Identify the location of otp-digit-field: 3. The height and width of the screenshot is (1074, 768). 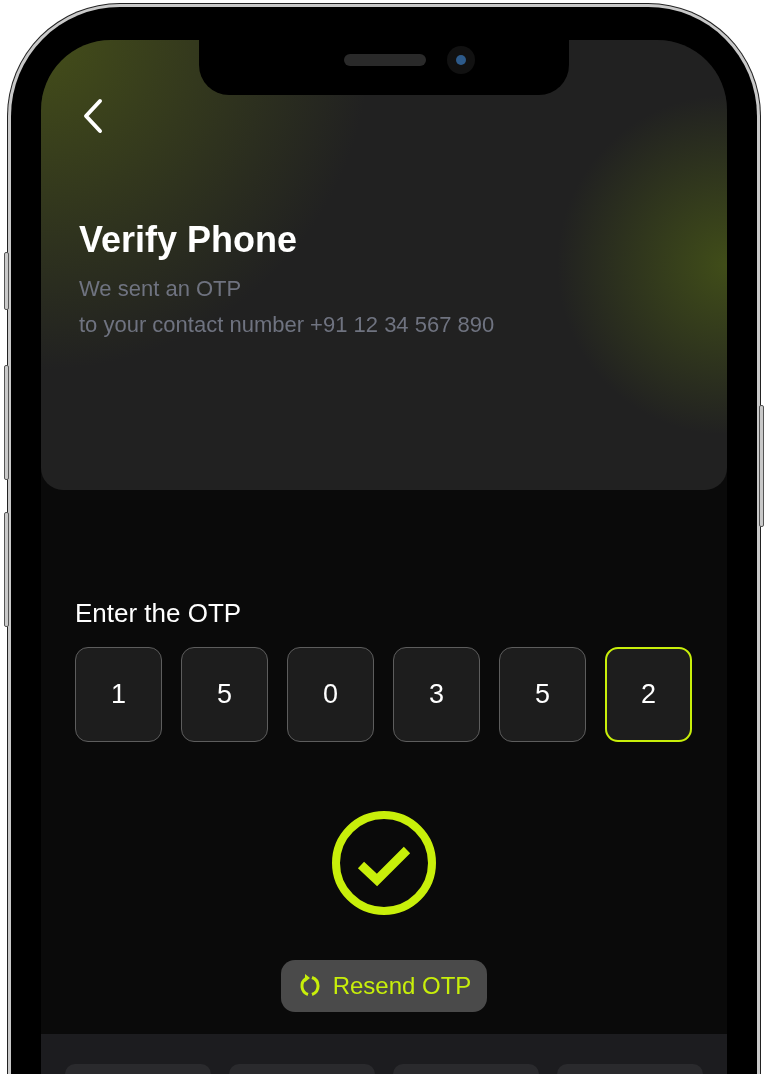
(436, 695).